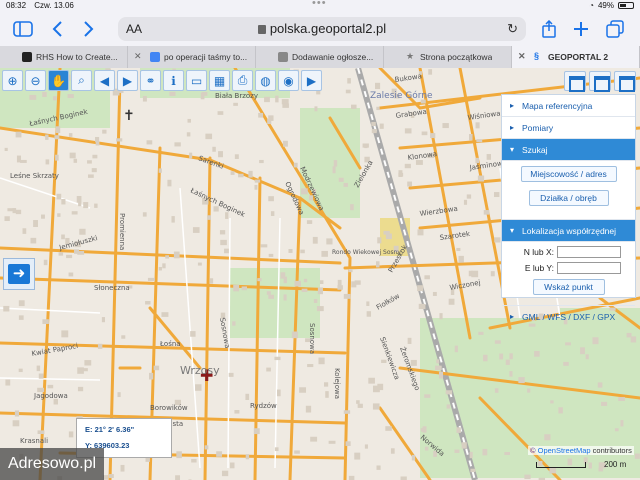 This screenshot has height=480, width=640. I want to click on window-layout-icon, so click(575, 81).